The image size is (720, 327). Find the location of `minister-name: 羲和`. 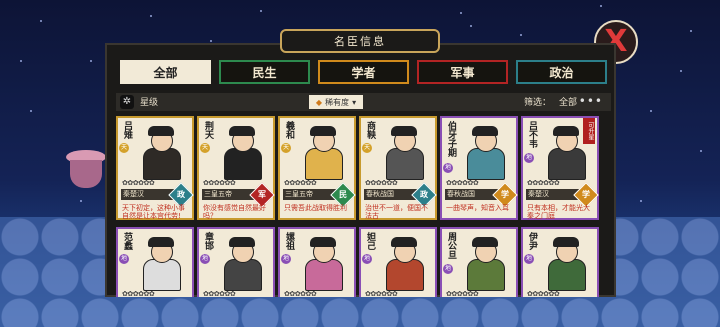

minister-name: 羲和 is located at coordinates (289, 130).